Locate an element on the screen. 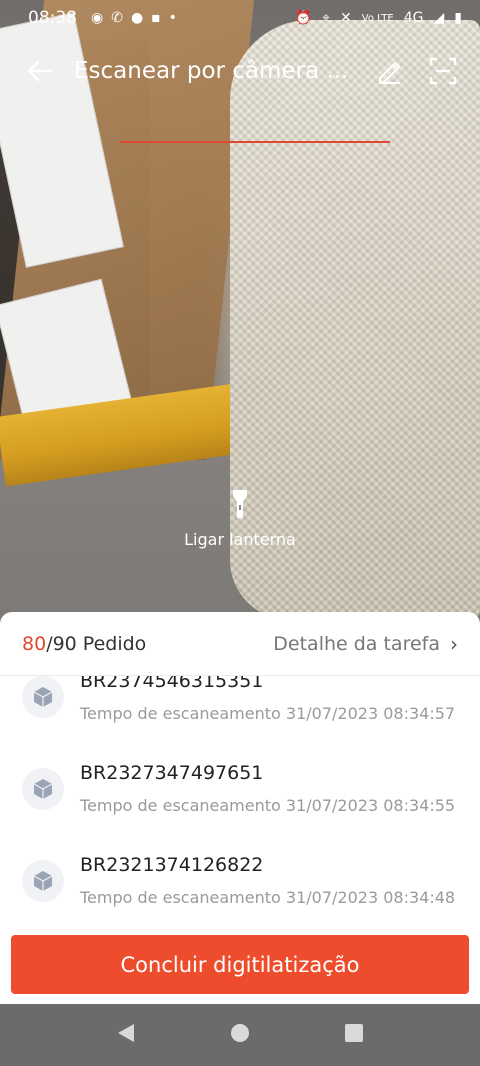 The width and height of the screenshot is (480, 1066). nav-back-icon is located at coordinates (126, 1035).